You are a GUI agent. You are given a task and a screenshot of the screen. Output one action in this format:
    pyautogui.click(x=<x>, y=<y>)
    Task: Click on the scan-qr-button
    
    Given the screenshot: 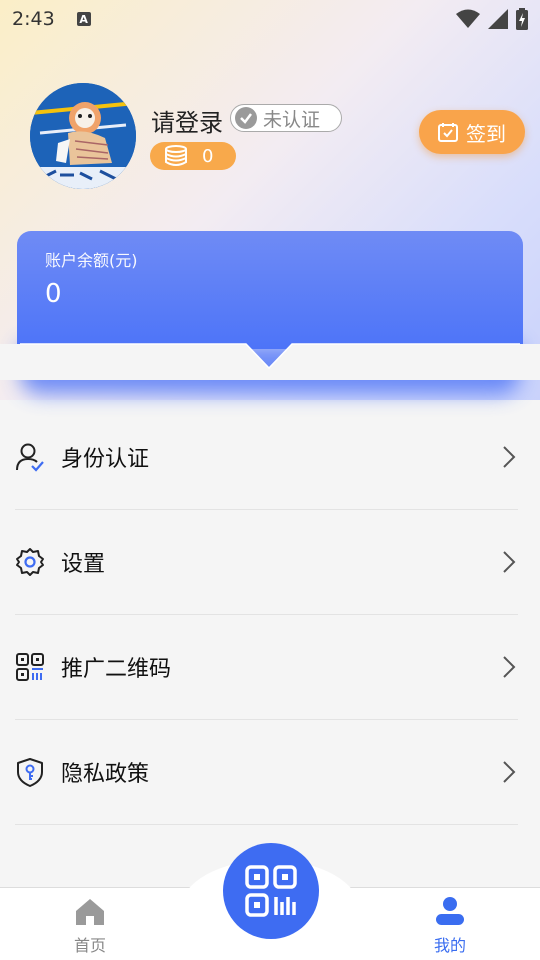 What is the action you would take?
    pyautogui.click(x=271, y=891)
    